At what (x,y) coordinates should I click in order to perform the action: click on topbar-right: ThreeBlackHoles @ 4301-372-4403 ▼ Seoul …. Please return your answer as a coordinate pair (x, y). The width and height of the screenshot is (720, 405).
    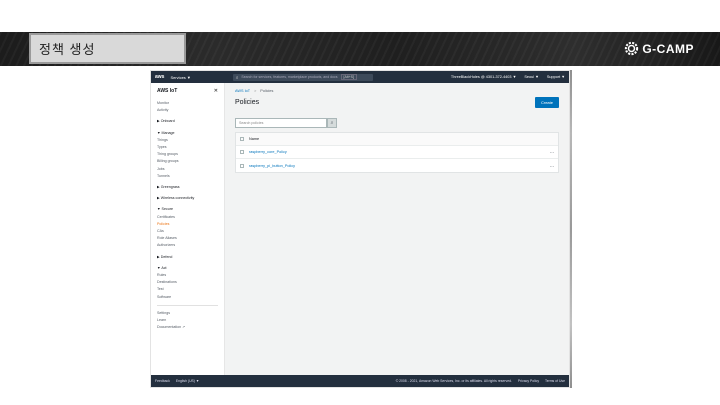
    Looking at the image, I should click on (508, 77).